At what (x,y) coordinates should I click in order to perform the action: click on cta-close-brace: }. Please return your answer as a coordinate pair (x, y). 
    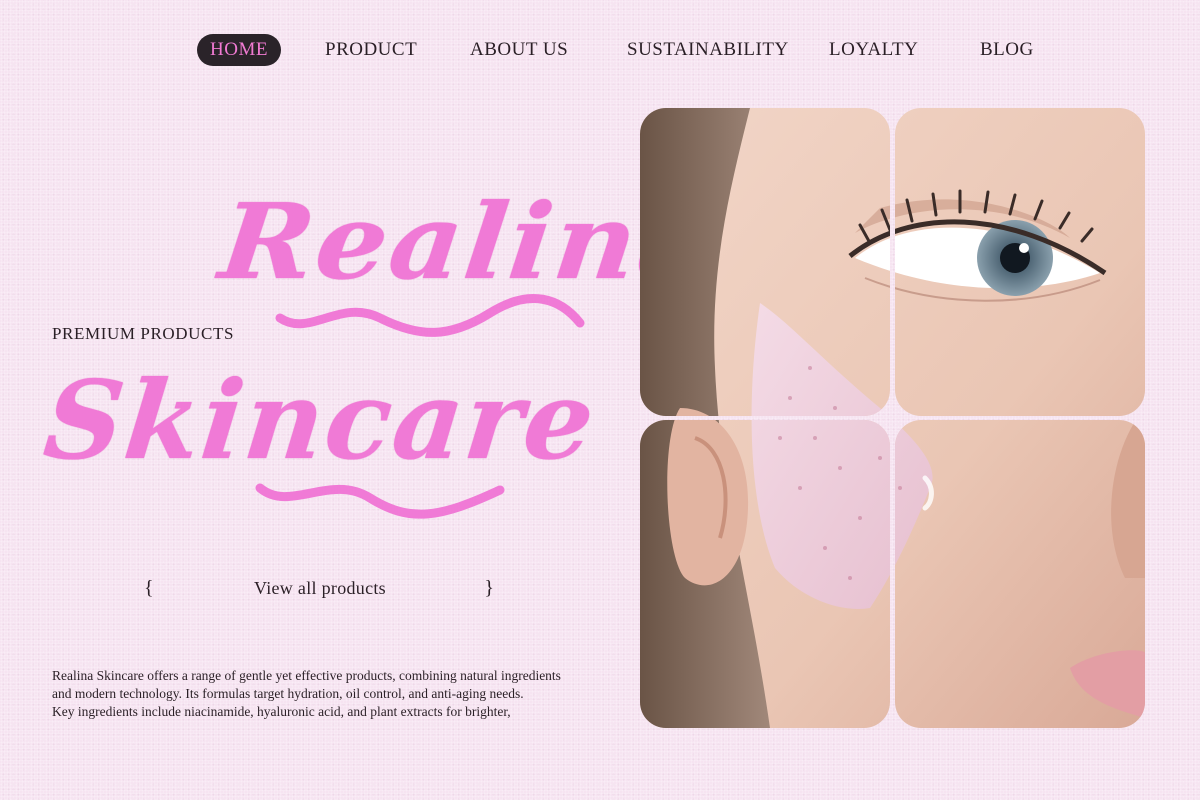
    Looking at the image, I should click on (489, 588).